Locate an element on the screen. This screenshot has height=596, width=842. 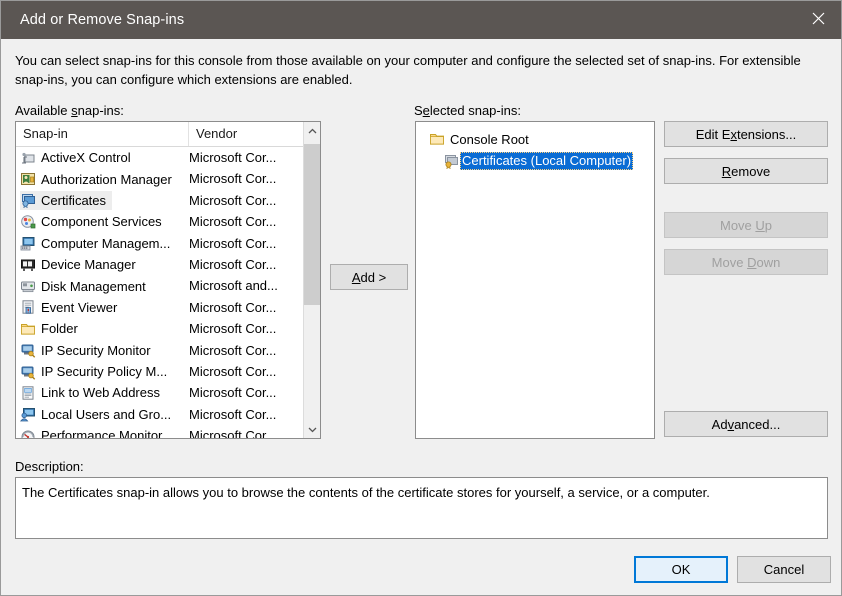
event-viewer-icon is located at coordinates (28, 307).